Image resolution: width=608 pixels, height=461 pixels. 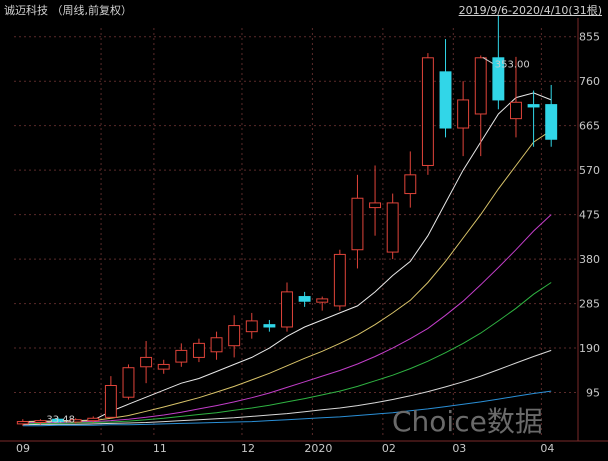 I want to click on x-tick-label: 02, so click(x=389, y=448).